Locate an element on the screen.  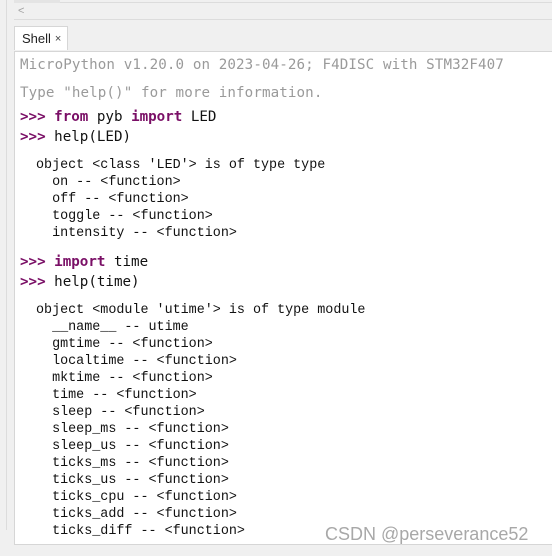
output-line: __name__ -- utime is located at coordinates (112, 327).